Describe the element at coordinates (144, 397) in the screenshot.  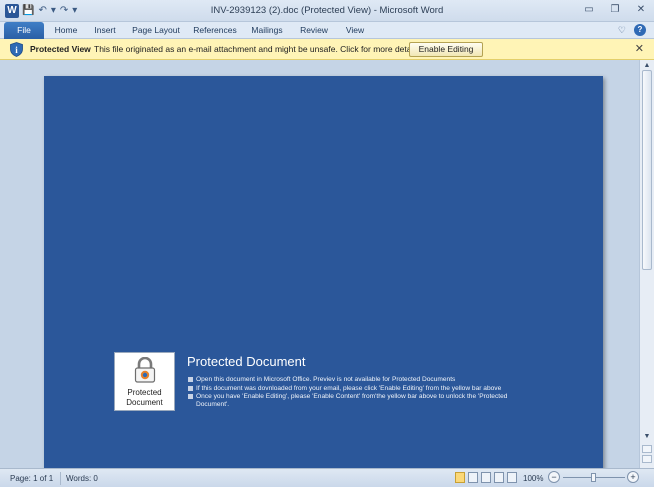
I see `lock-caption: Protected Document` at that location.